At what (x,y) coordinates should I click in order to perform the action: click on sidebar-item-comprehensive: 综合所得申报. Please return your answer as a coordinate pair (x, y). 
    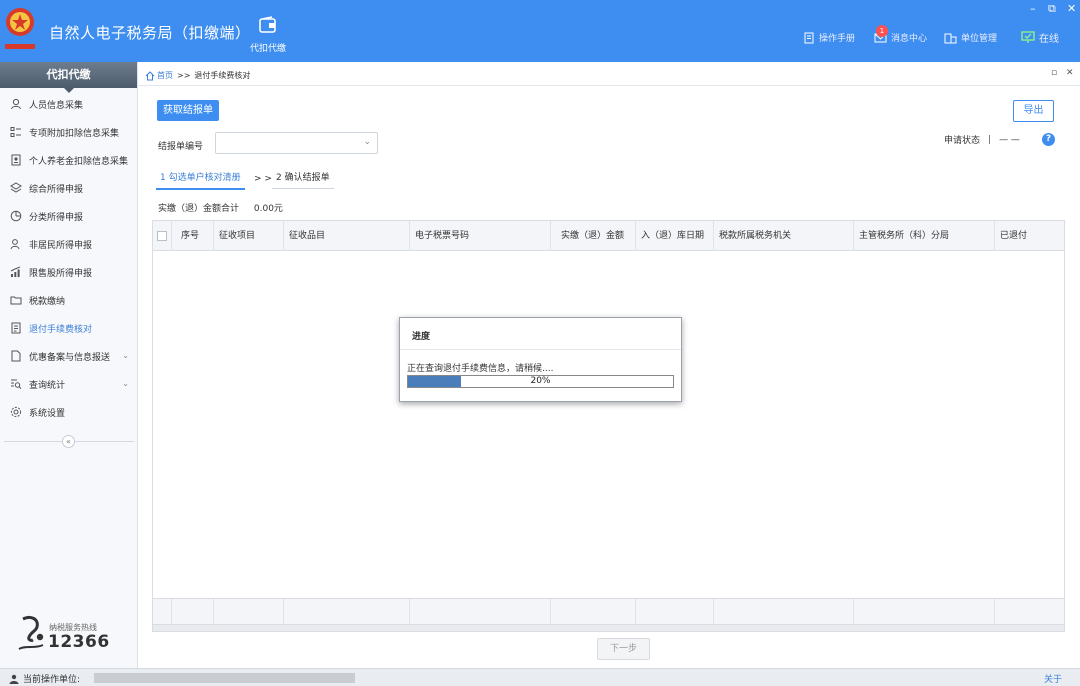
    Looking at the image, I should click on (68, 188).